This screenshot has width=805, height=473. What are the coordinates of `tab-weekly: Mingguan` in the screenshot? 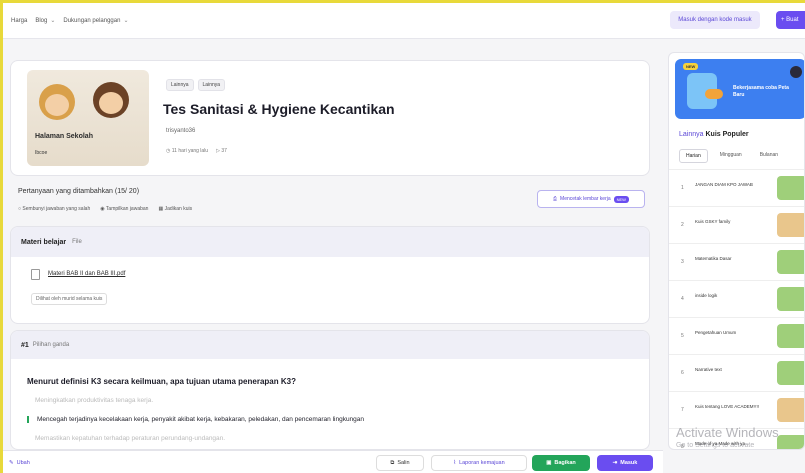 It's located at (731, 156).